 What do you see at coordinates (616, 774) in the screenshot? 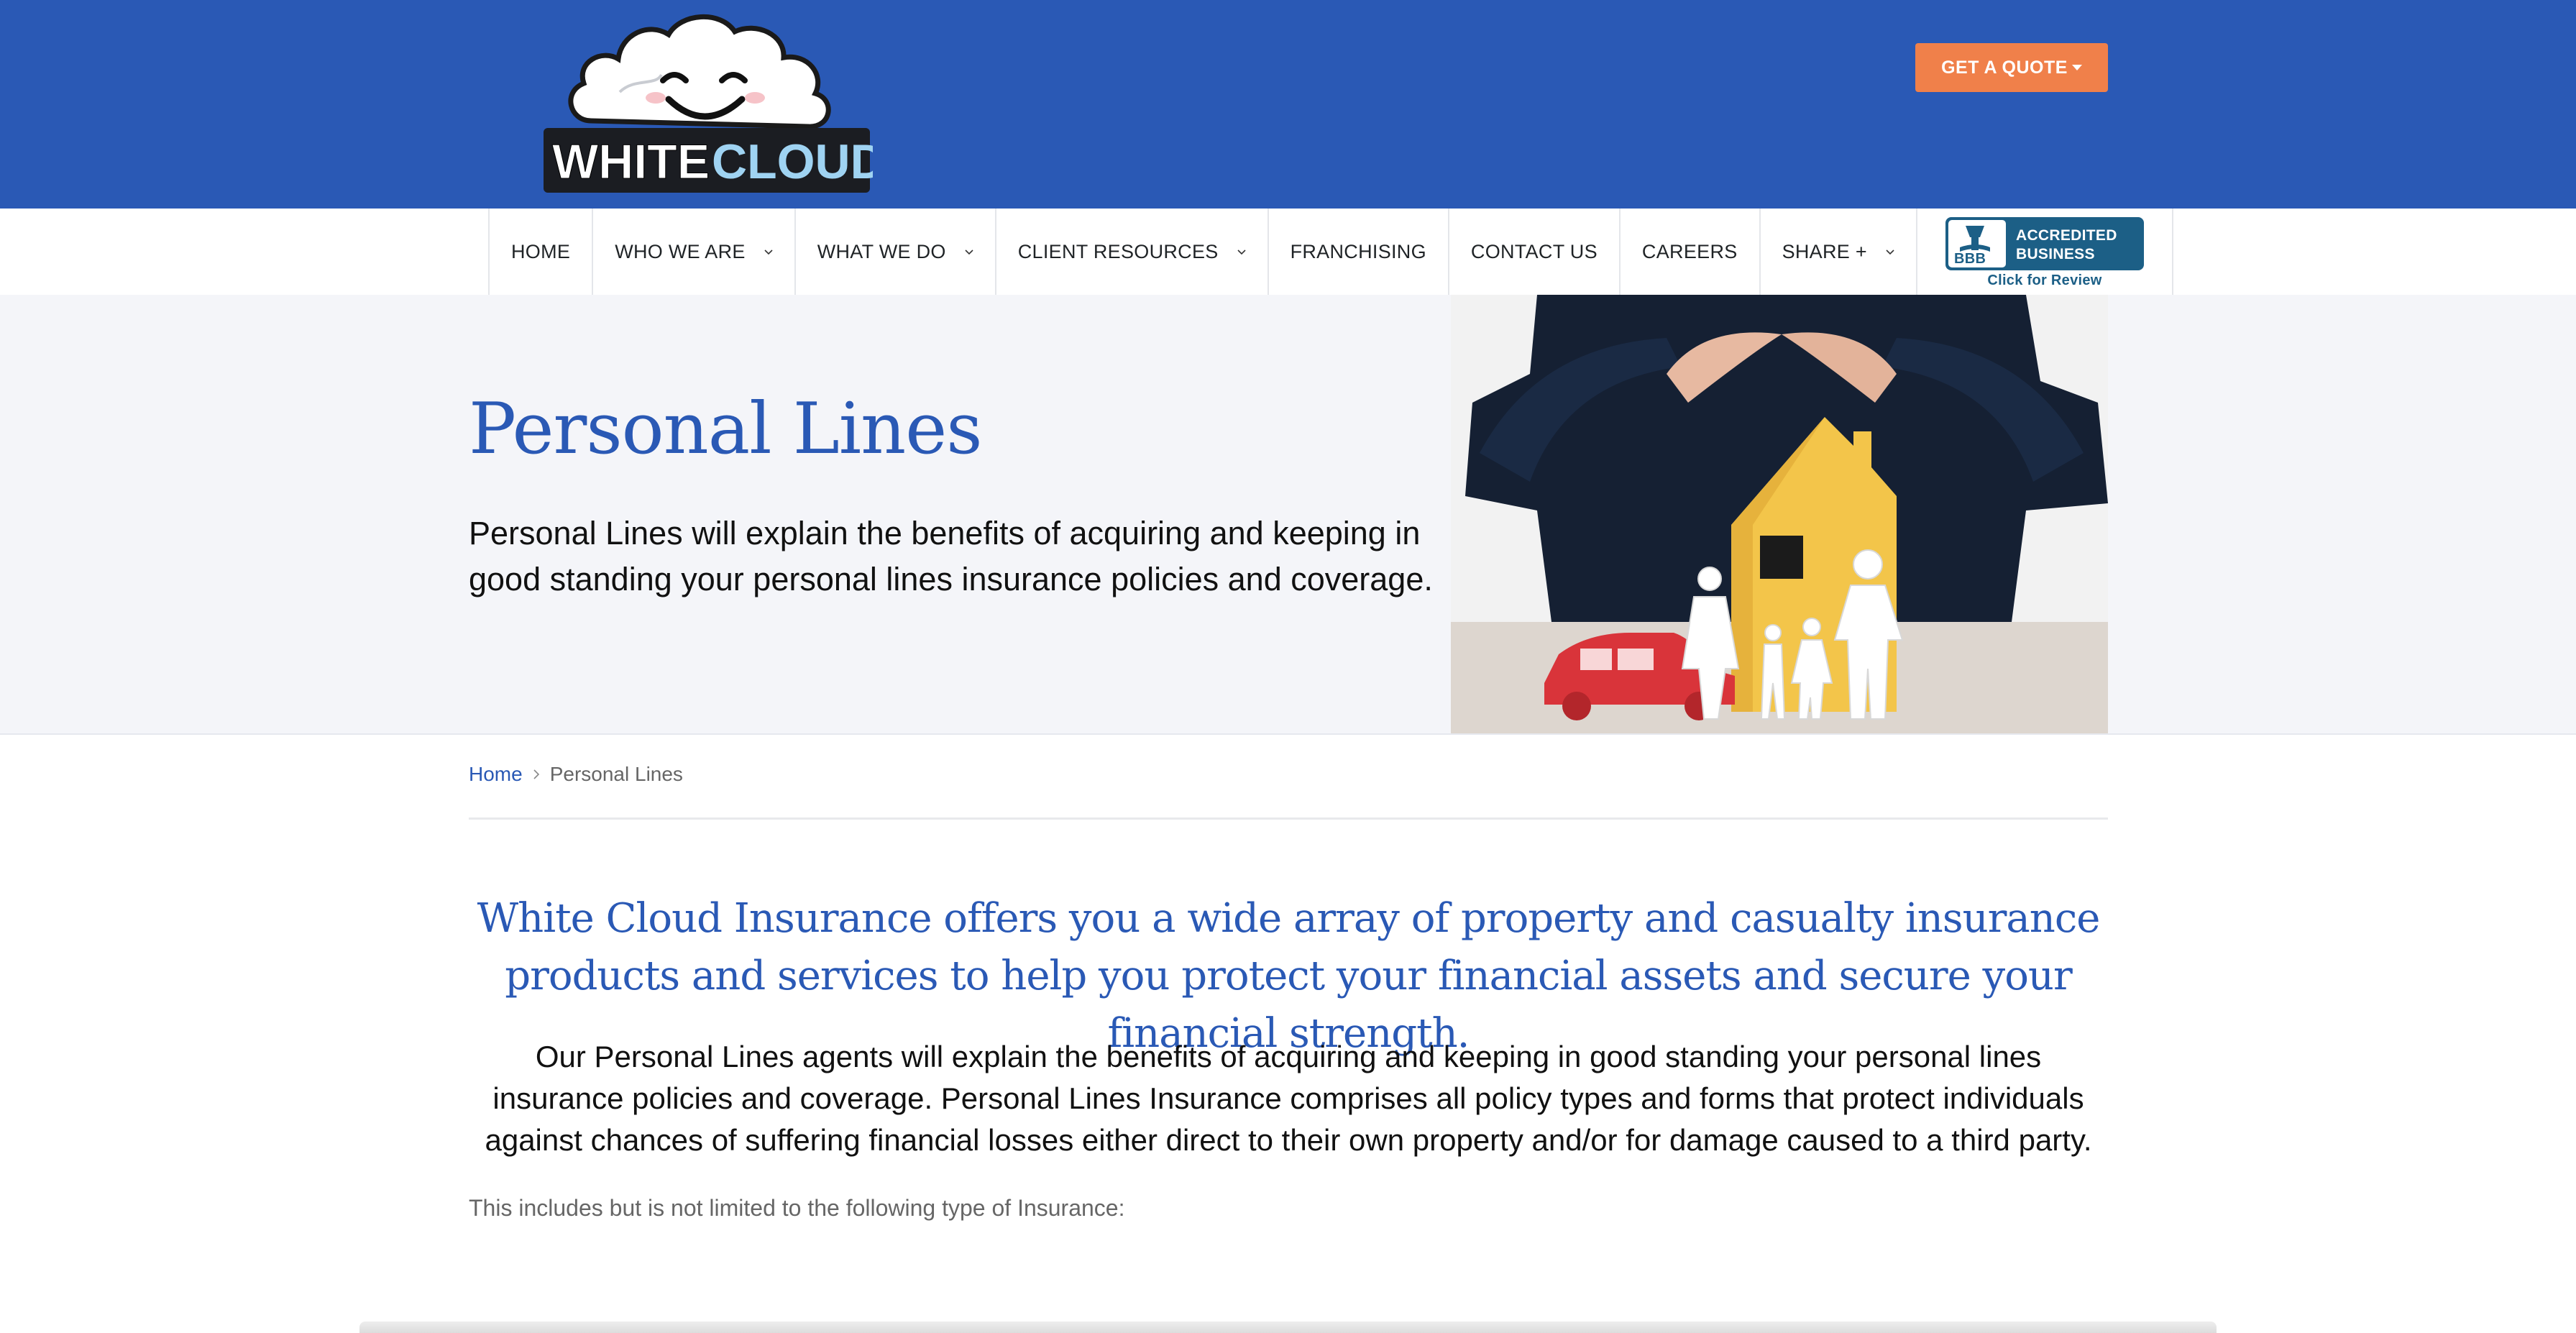
I see `breadcrumb-current: Personal Lines` at bounding box center [616, 774].